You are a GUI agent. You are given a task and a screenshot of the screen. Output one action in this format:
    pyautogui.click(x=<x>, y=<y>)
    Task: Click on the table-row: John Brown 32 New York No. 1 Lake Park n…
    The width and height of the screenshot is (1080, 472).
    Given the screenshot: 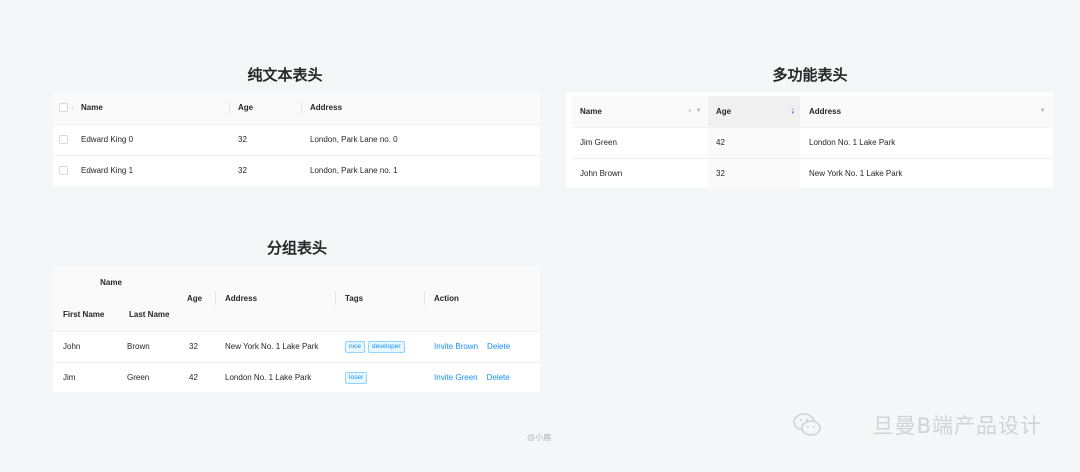 What is the action you would take?
    pyautogui.click(x=296, y=346)
    